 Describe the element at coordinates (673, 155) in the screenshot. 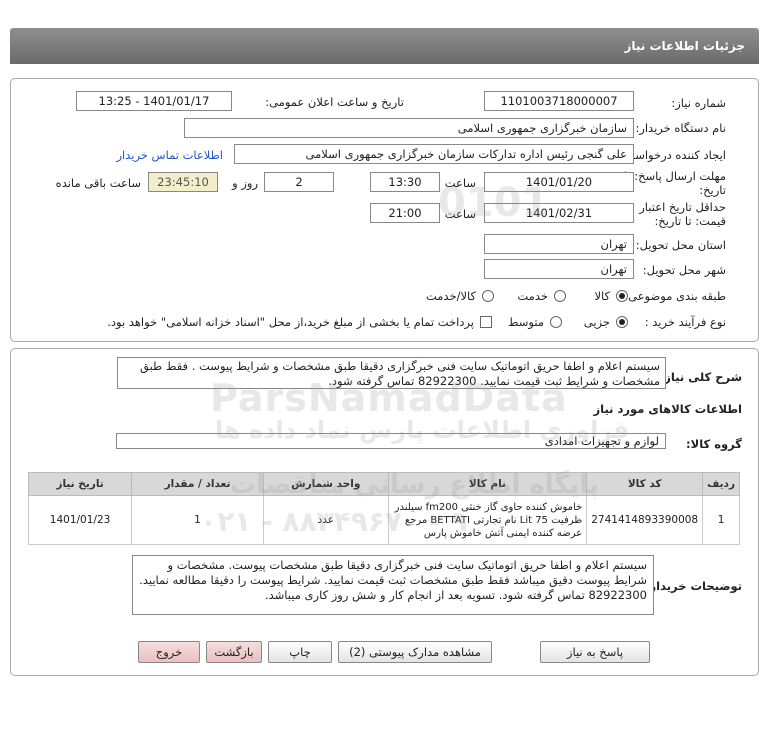

I see `creator-label: ایجاد کننده درخواست:` at that location.